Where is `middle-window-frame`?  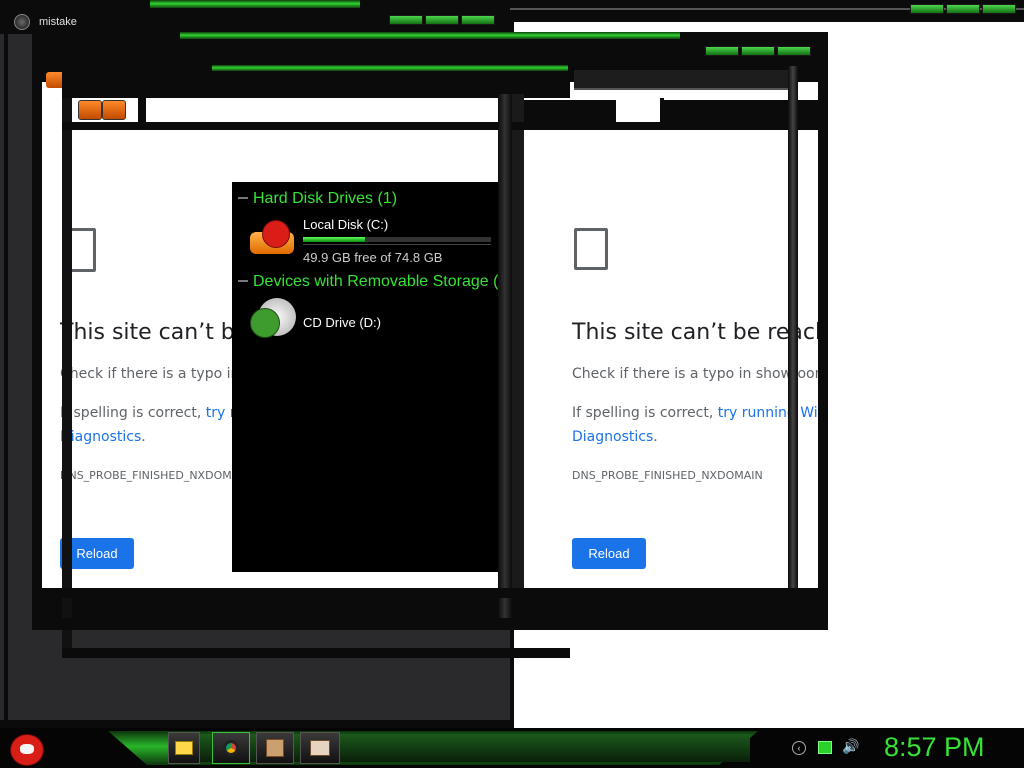 middle-window-frame is located at coordinates (316, 91).